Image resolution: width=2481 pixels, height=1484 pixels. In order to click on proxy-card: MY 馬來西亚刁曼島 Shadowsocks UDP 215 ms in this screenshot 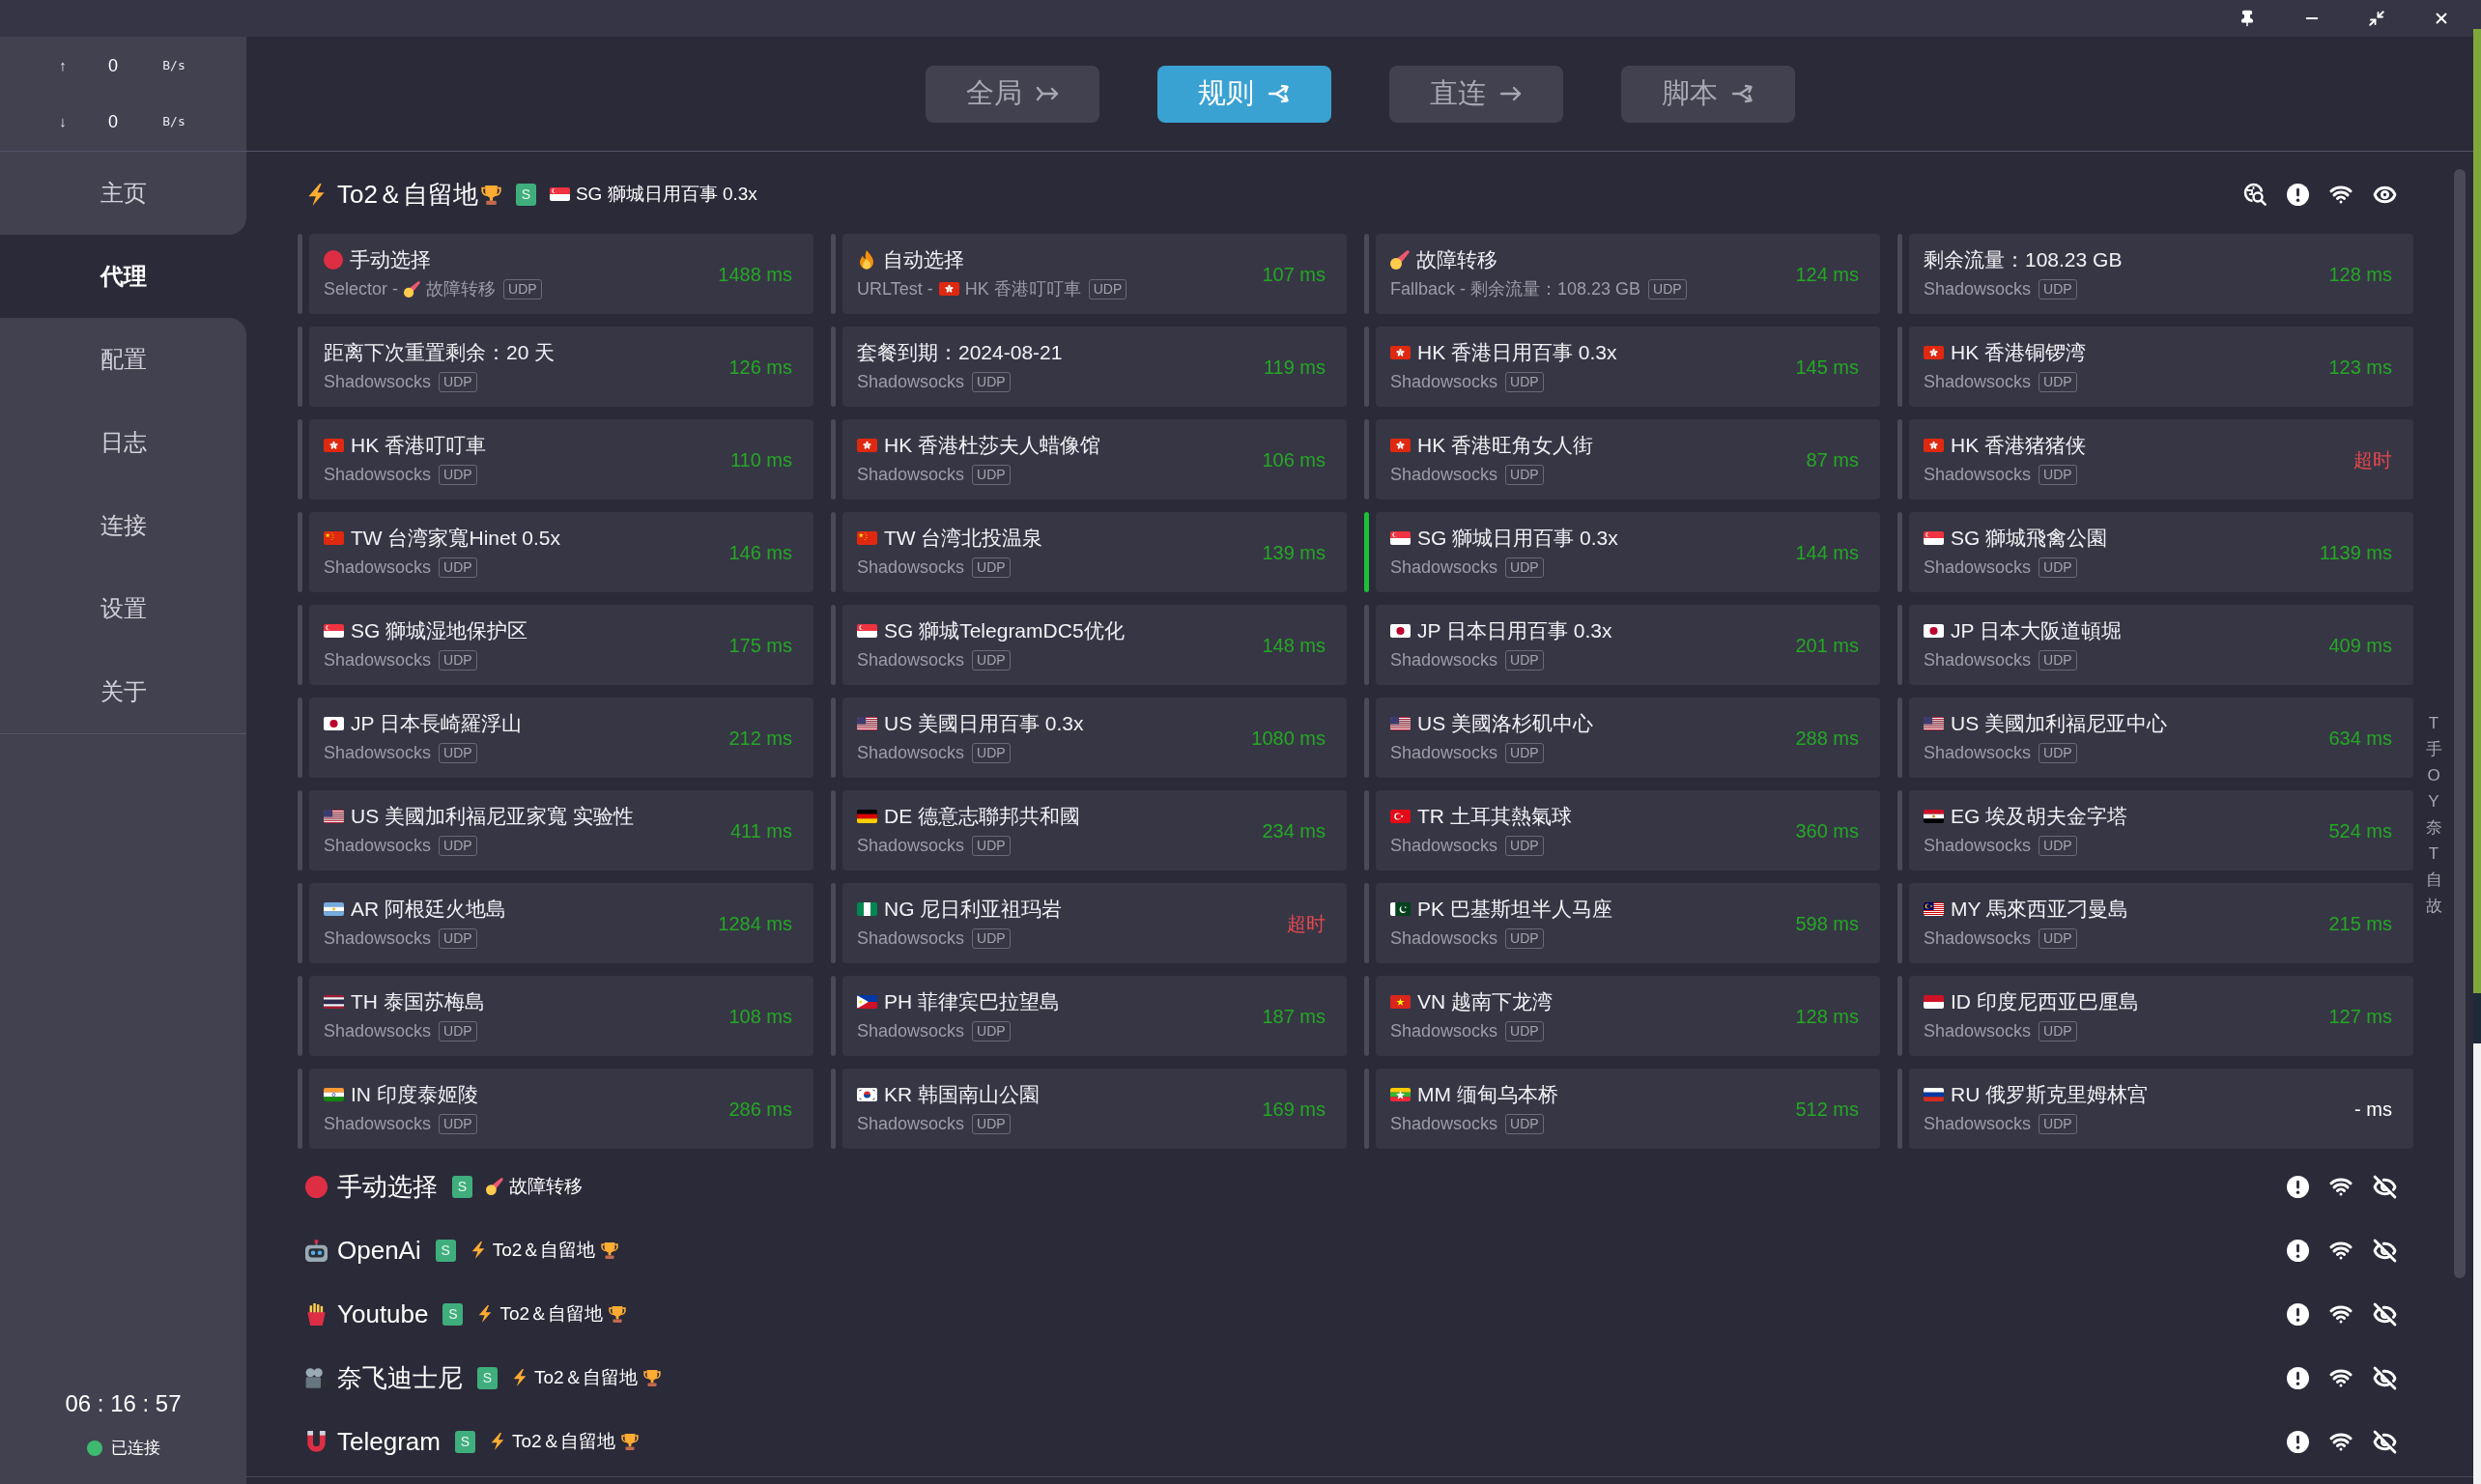, I will do `click(2161, 923)`.